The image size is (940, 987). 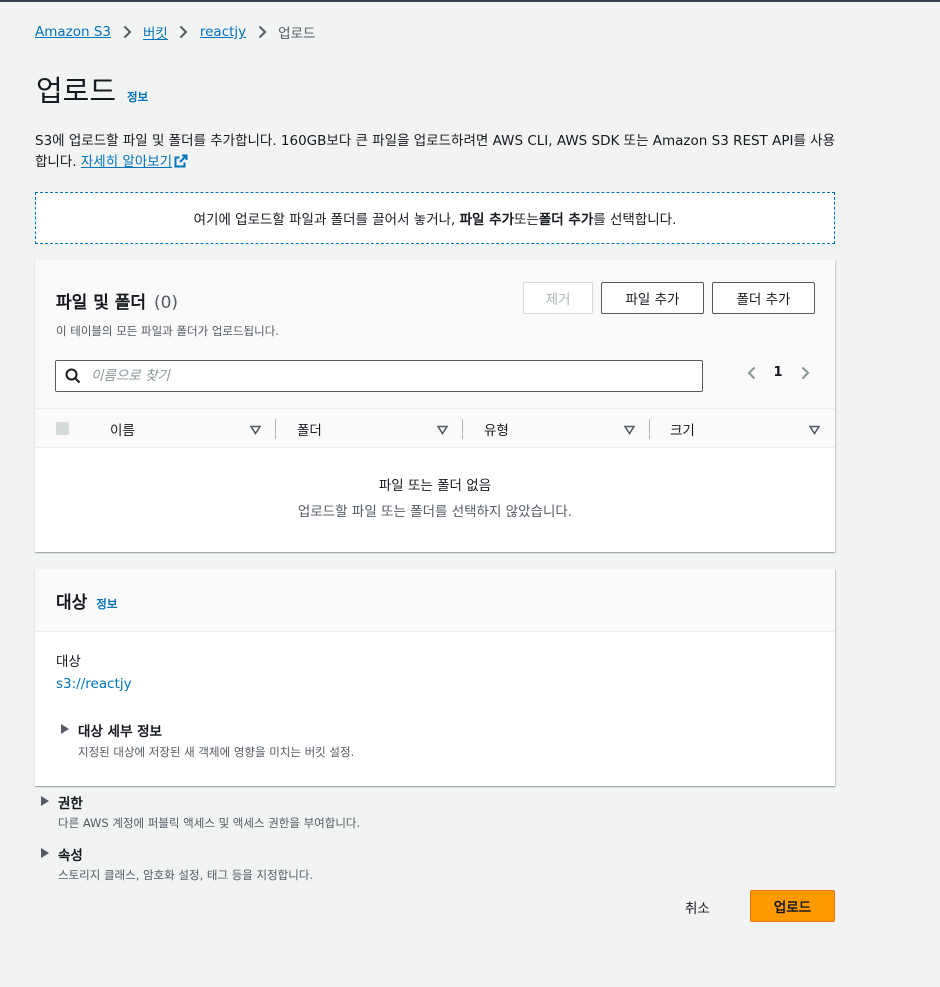 I want to click on permissions-sub: 다른 AWS 계정에 퍼블릭 액세스 및 액세스 권한을 부여합니다., so click(x=209, y=823).